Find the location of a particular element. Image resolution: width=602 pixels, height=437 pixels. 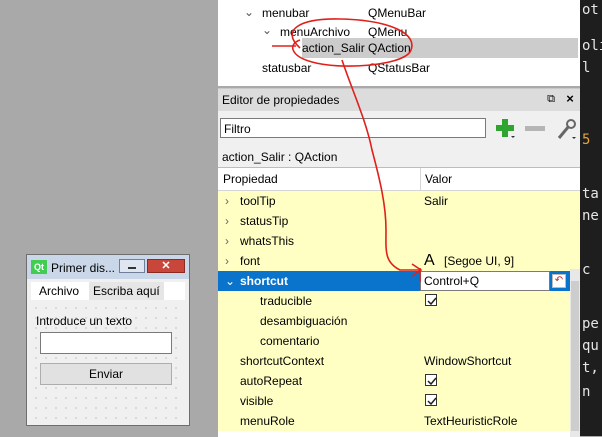

window-title-bar: Qt Primer dis... ✕ is located at coordinates (108, 267).